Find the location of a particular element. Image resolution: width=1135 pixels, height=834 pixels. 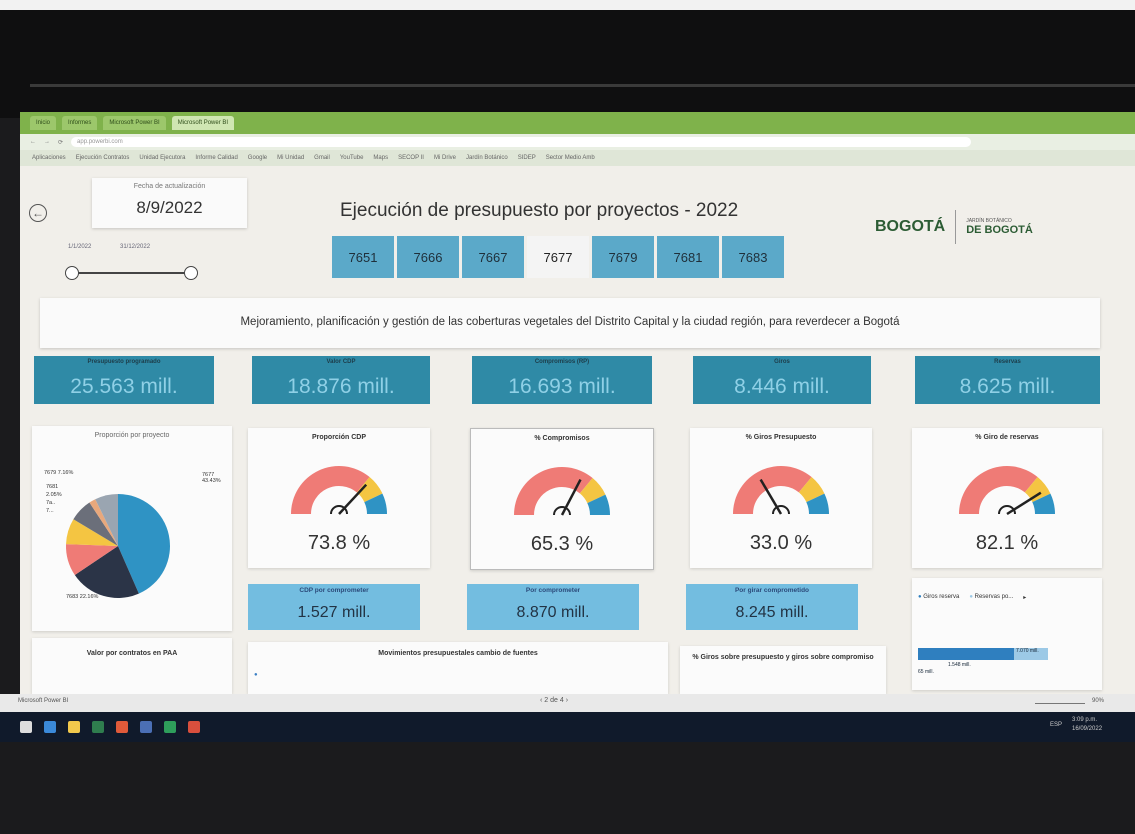

excel-icon is located at coordinates (98, 727).